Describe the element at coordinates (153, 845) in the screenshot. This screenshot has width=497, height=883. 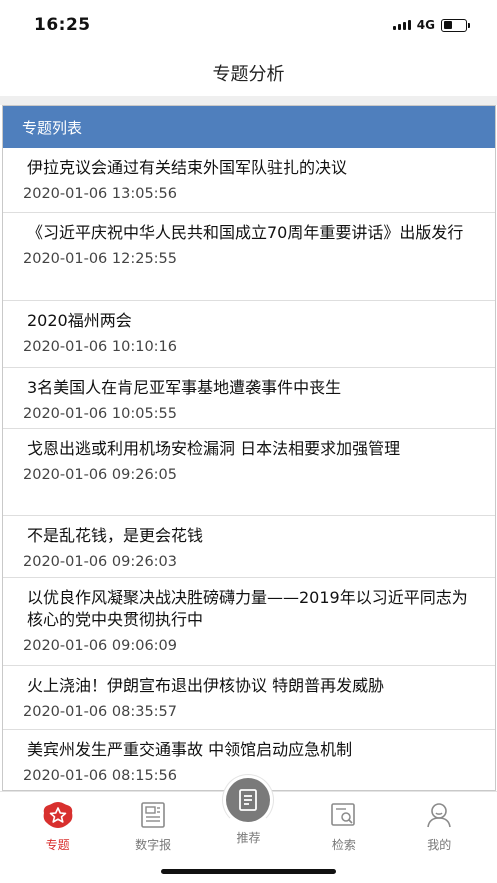
I see `tab-label: 数字报` at that location.